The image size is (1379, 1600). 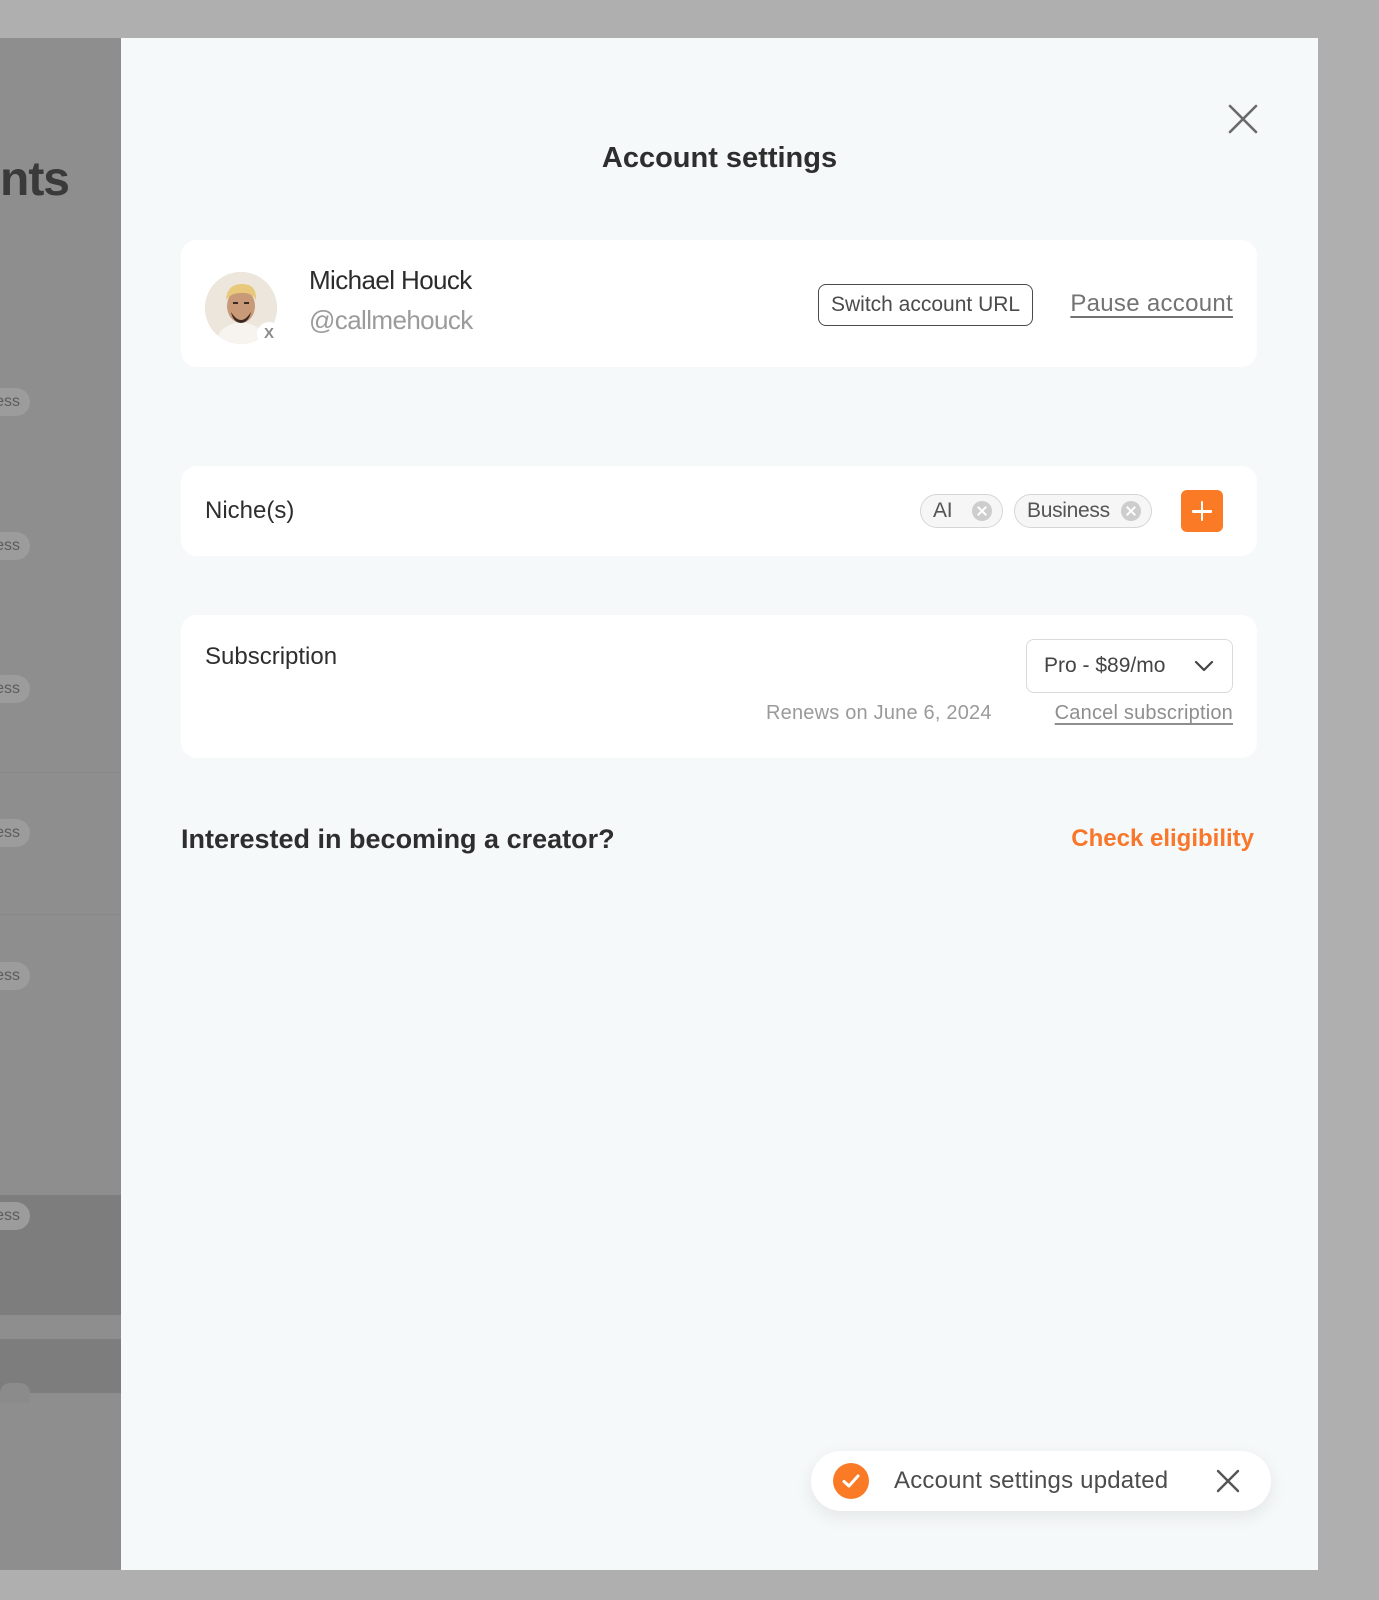 What do you see at coordinates (1105, 665) in the screenshot?
I see `plan-select-value: Pro - $89/mo` at bounding box center [1105, 665].